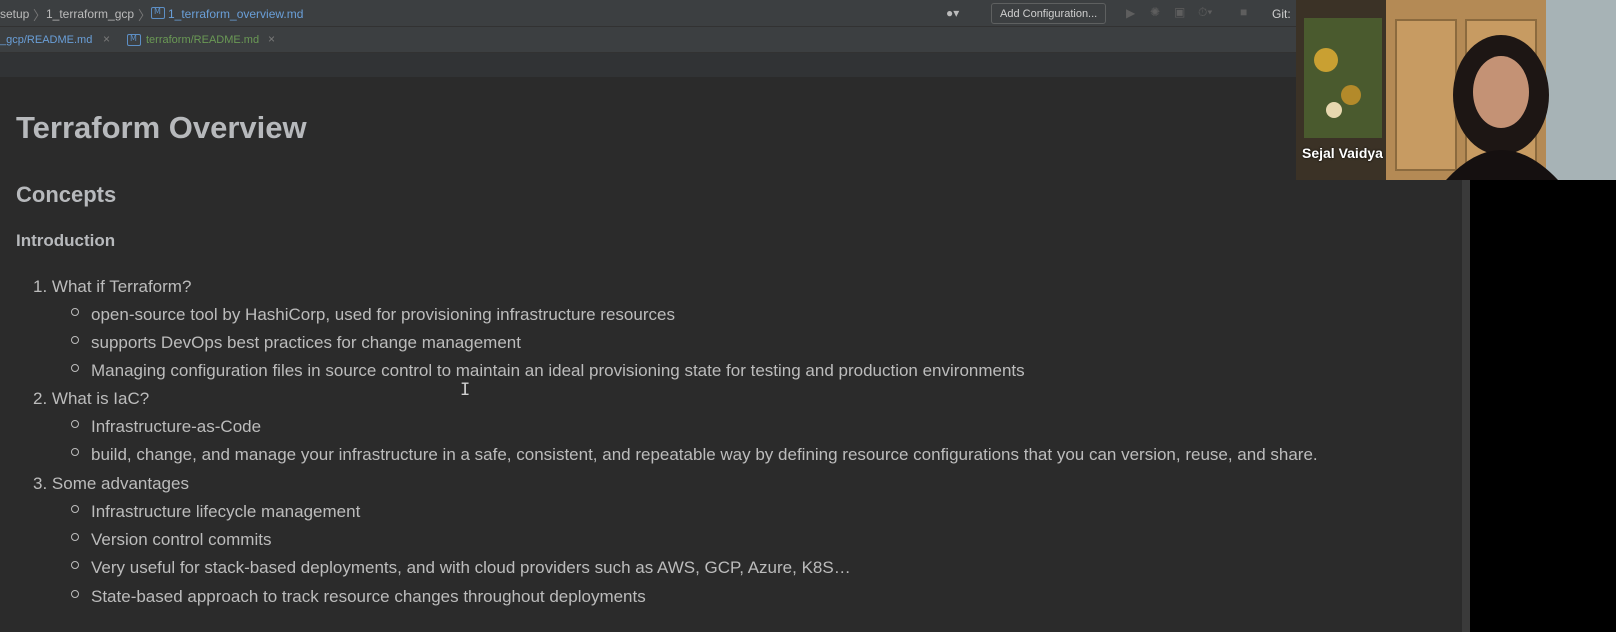 The height and width of the screenshot is (632, 1616). What do you see at coordinates (91, 398) in the screenshot?
I see `list-item: 2. What is IaC?` at bounding box center [91, 398].